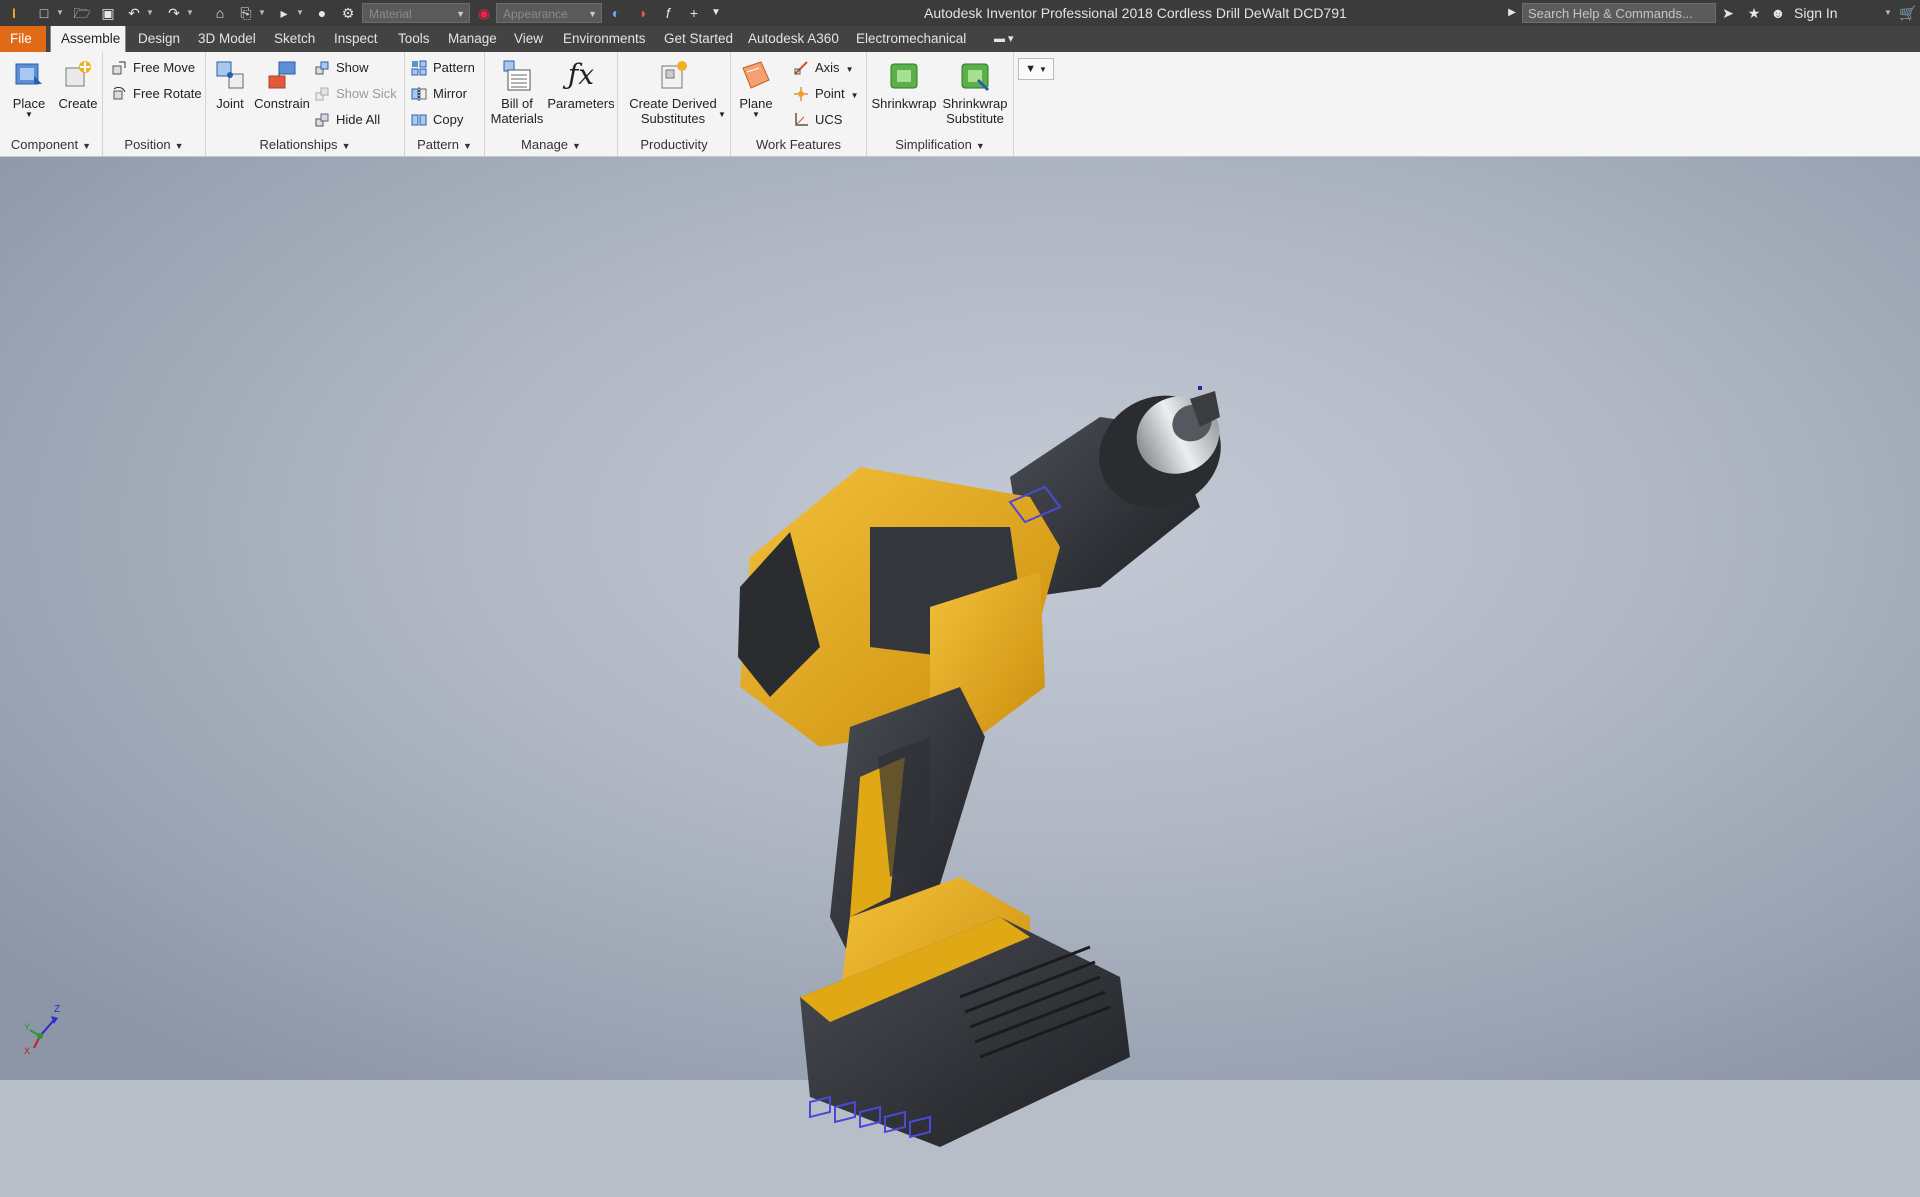 The image size is (1920, 1197). Describe the element at coordinates (159, 39) in the screenshot. I see `tab-design: Design` at that location.